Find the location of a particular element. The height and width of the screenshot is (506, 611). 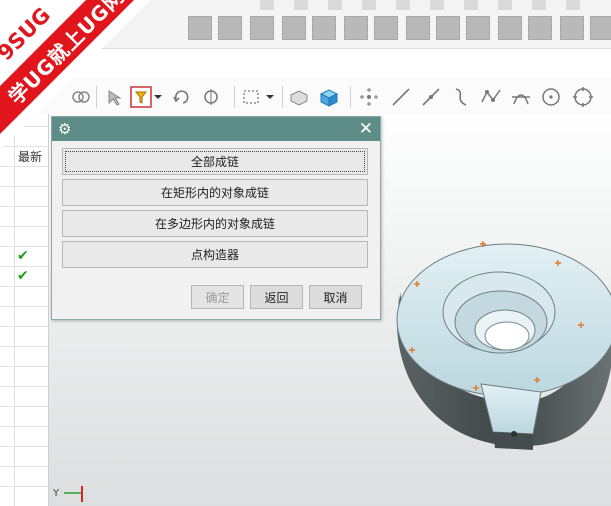

snap-view-icon is located at coordinates (211, 97).